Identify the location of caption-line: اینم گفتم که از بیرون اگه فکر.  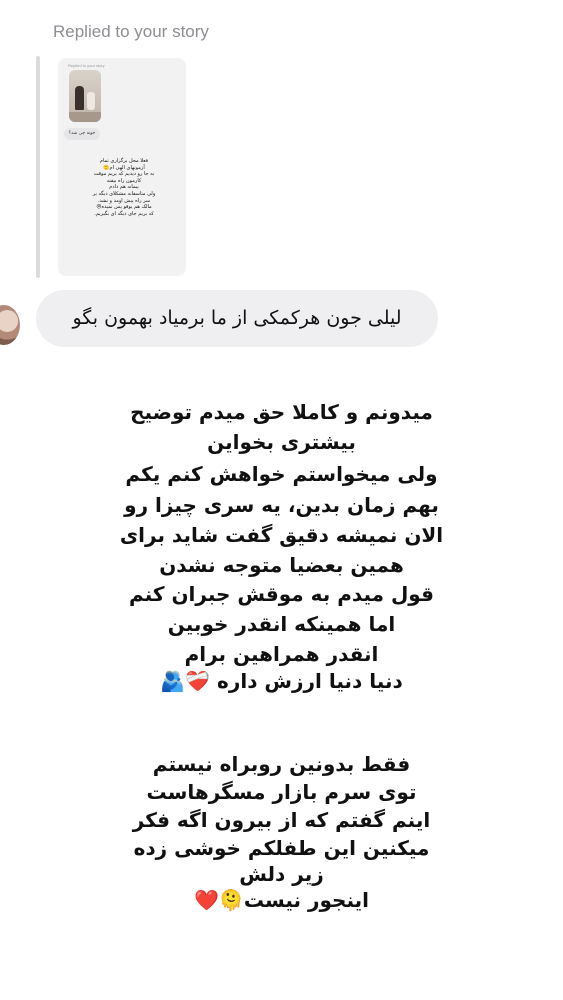
(281, 820).